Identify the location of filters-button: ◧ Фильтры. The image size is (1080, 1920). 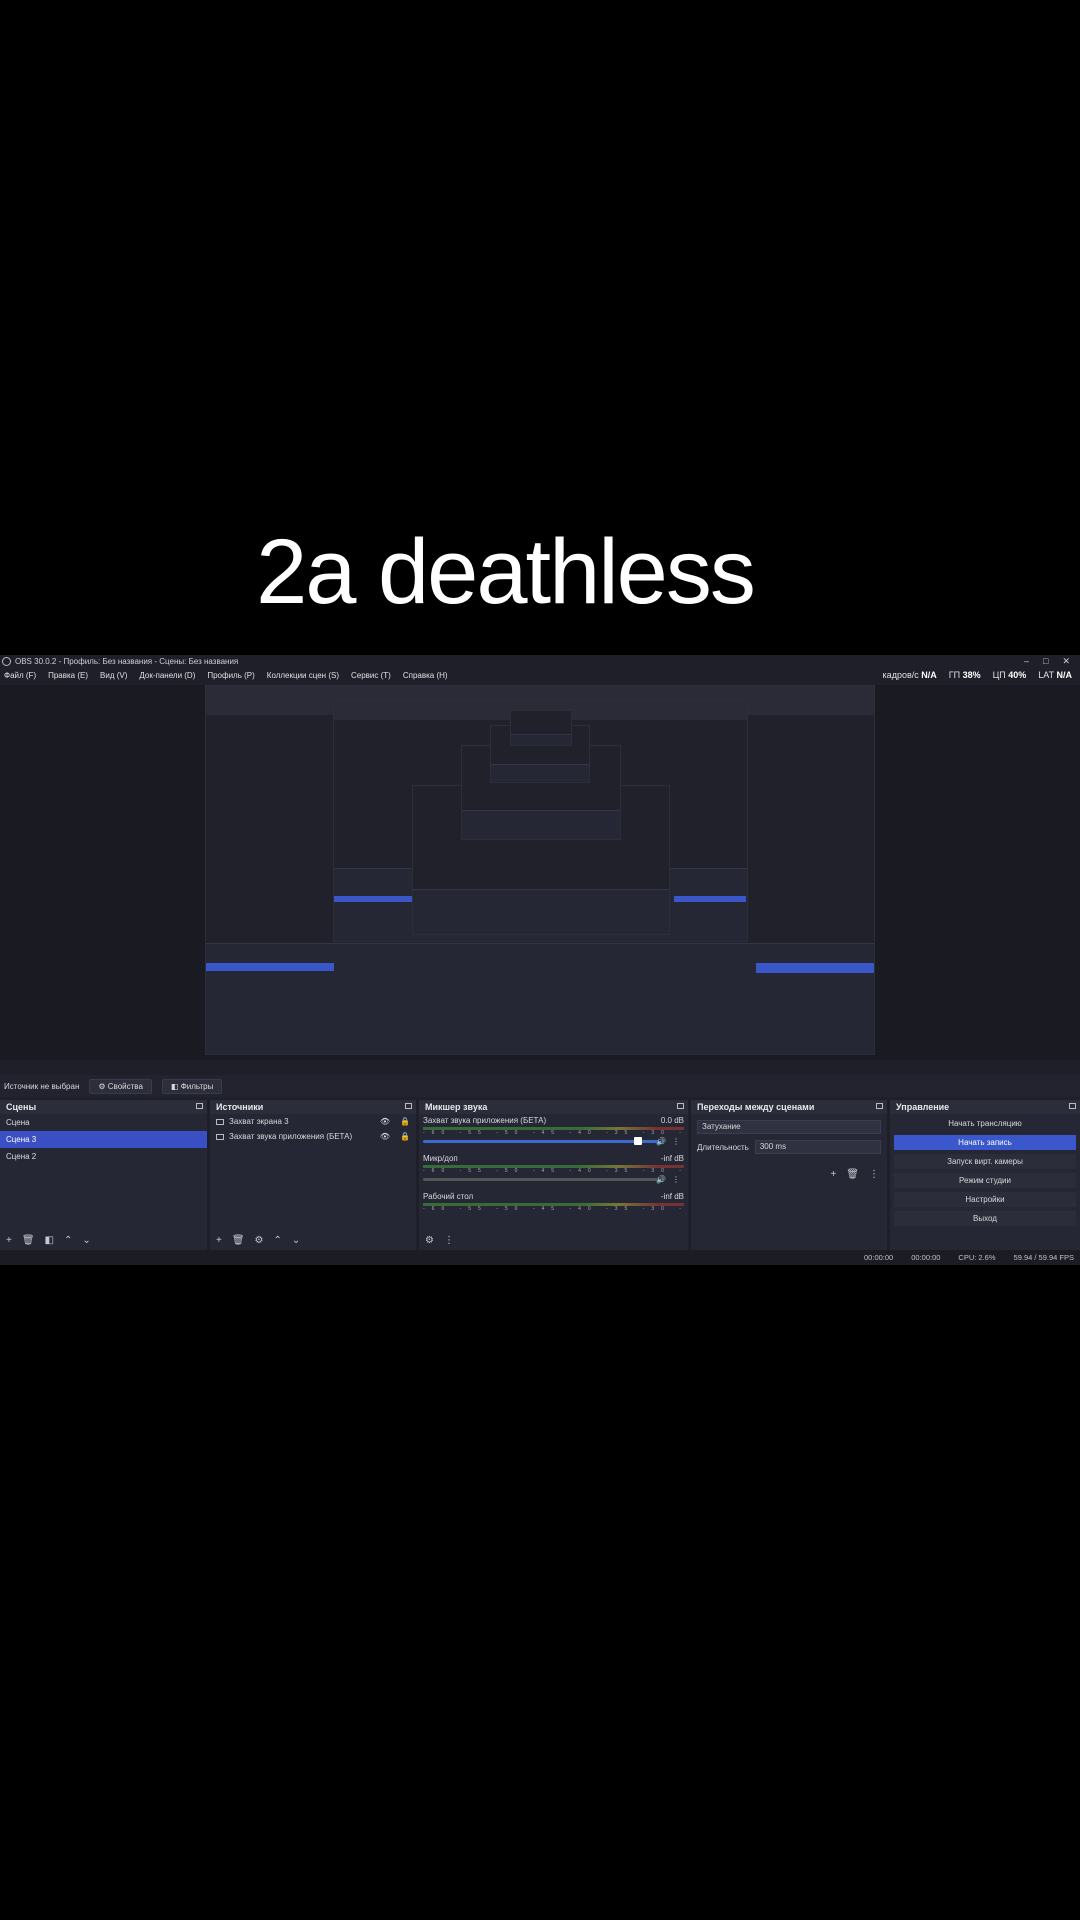
(192, 1086).